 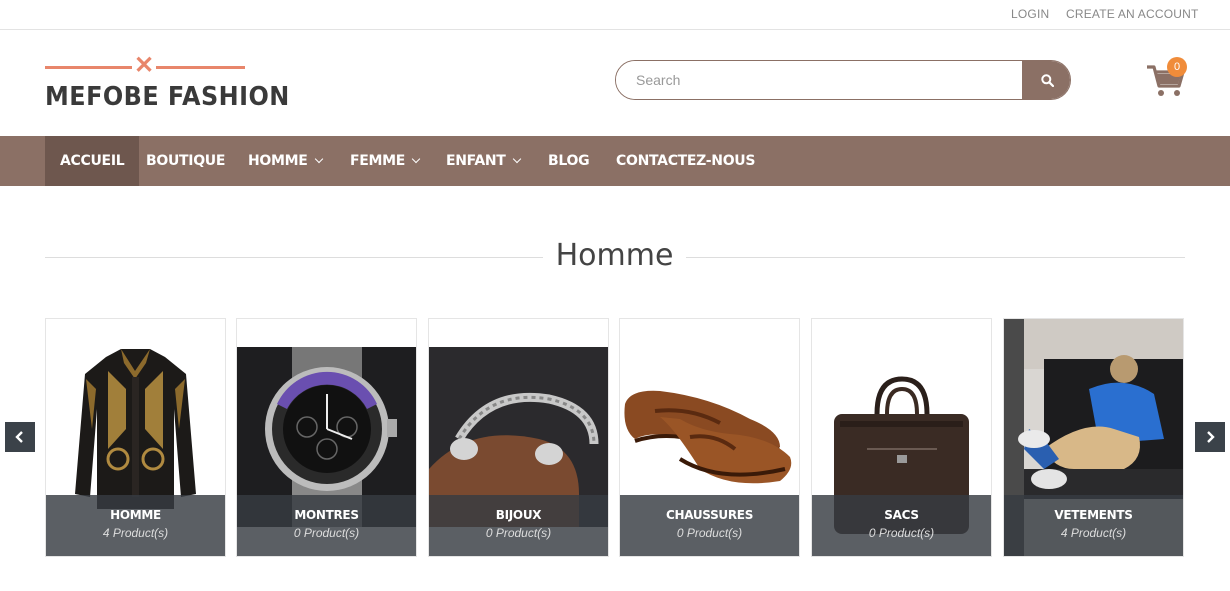 I want to click on category-card-chaussures: CHAUSSURES 0 Product(s), so click(x=709, y=437).